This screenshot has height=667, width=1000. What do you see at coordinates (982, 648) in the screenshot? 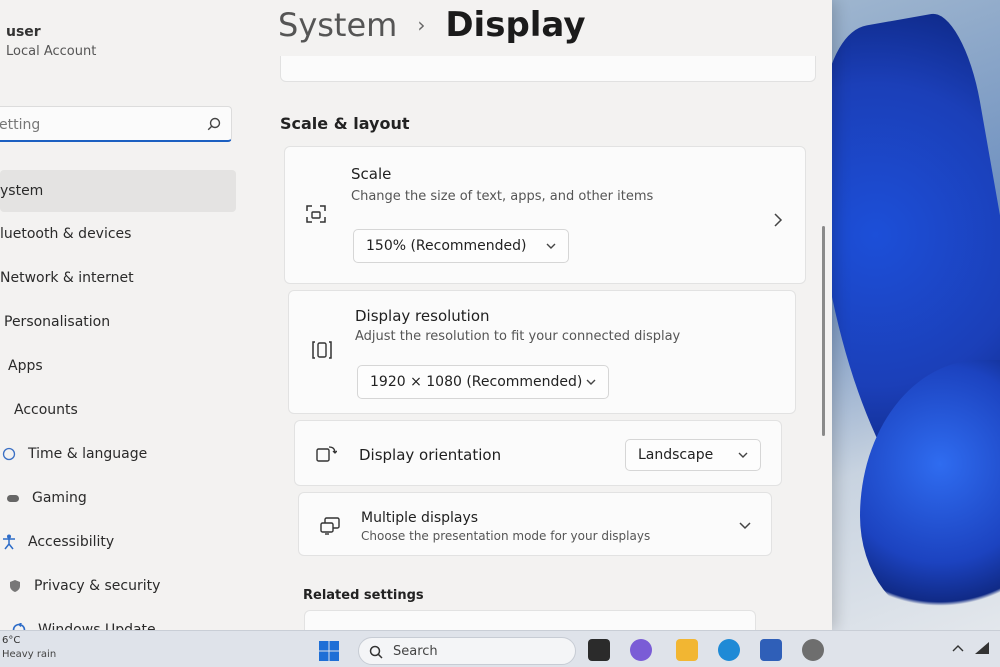
I see `network-tray-icon` at bounding box center [982, 648].